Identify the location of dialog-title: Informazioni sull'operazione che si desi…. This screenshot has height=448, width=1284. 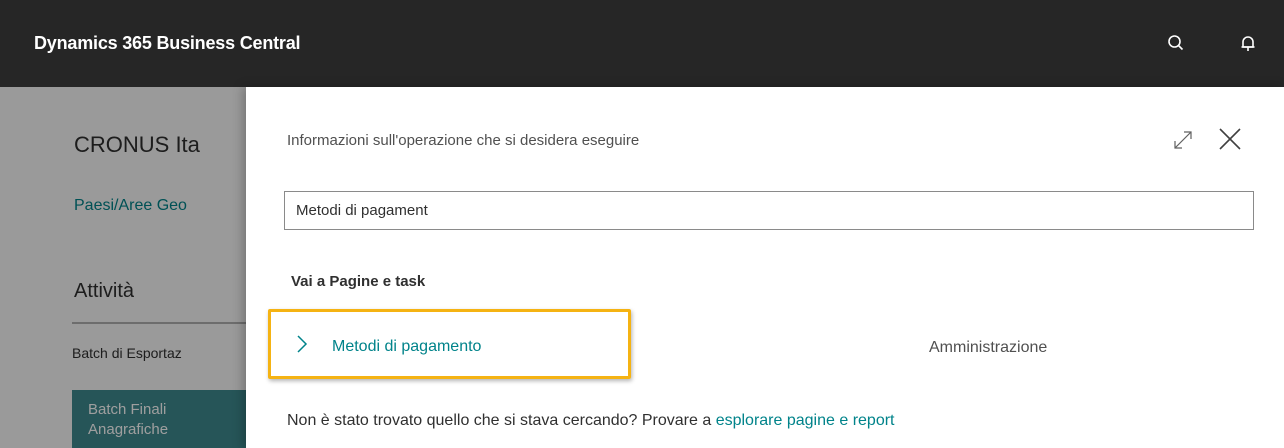
(463, 140).